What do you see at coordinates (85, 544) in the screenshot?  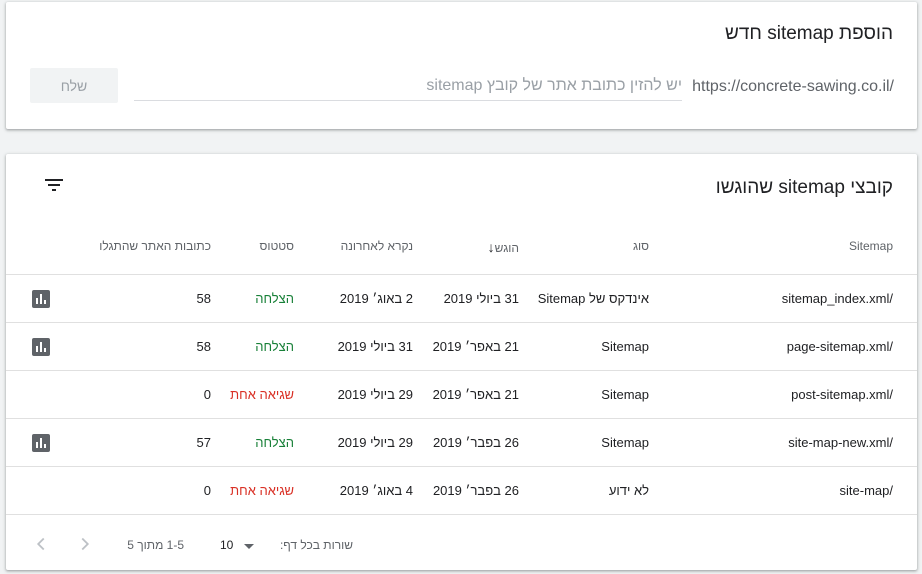 I see `chevron-right-icon` at bounding box center [85, 544].